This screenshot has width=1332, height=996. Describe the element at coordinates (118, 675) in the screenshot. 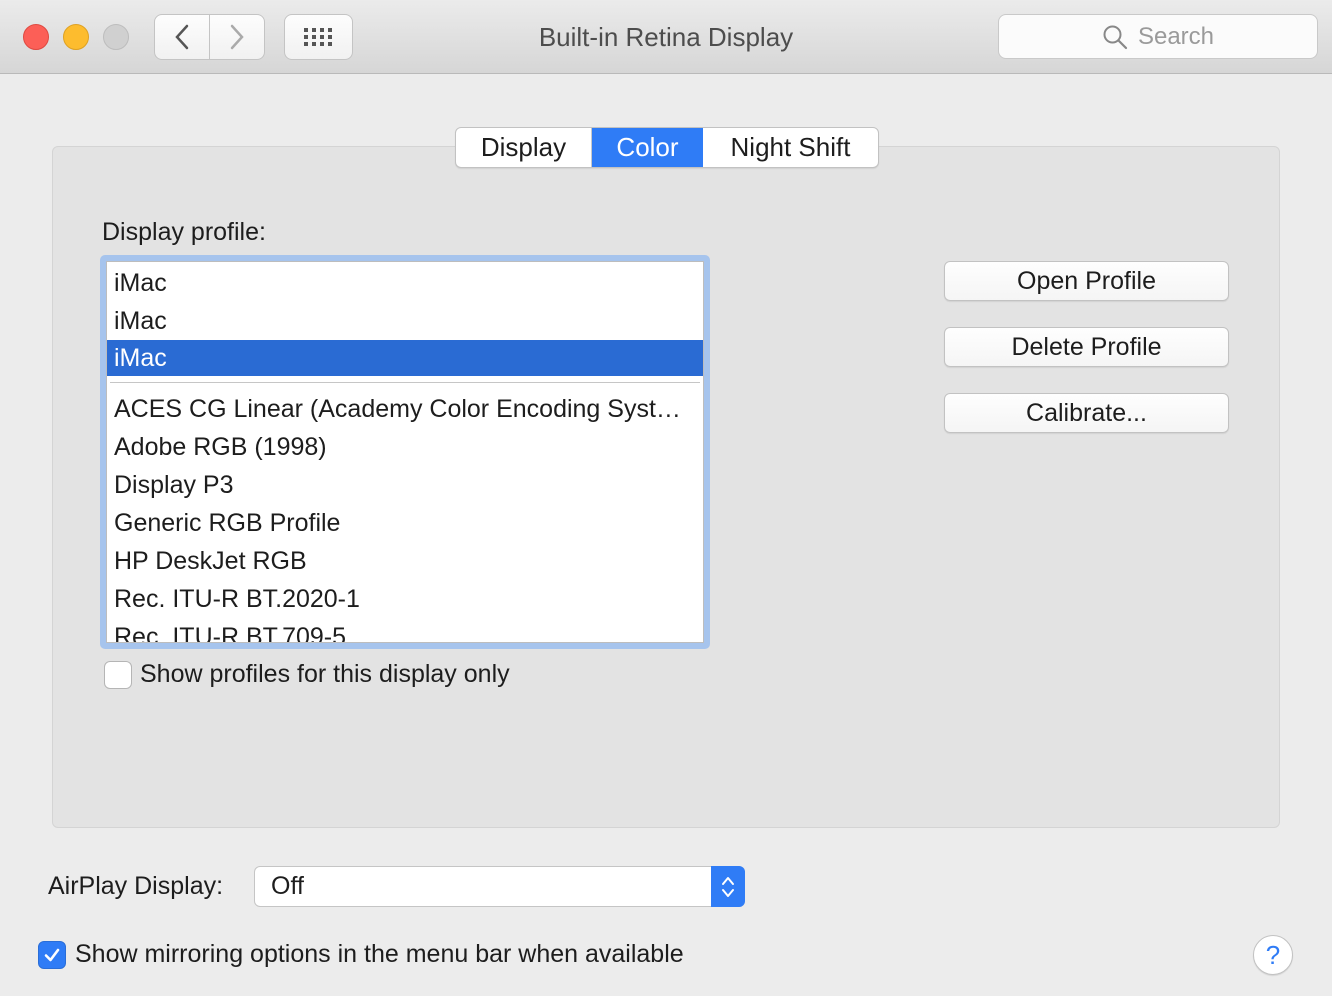

I see `show-profiles-checkbox` at that location.